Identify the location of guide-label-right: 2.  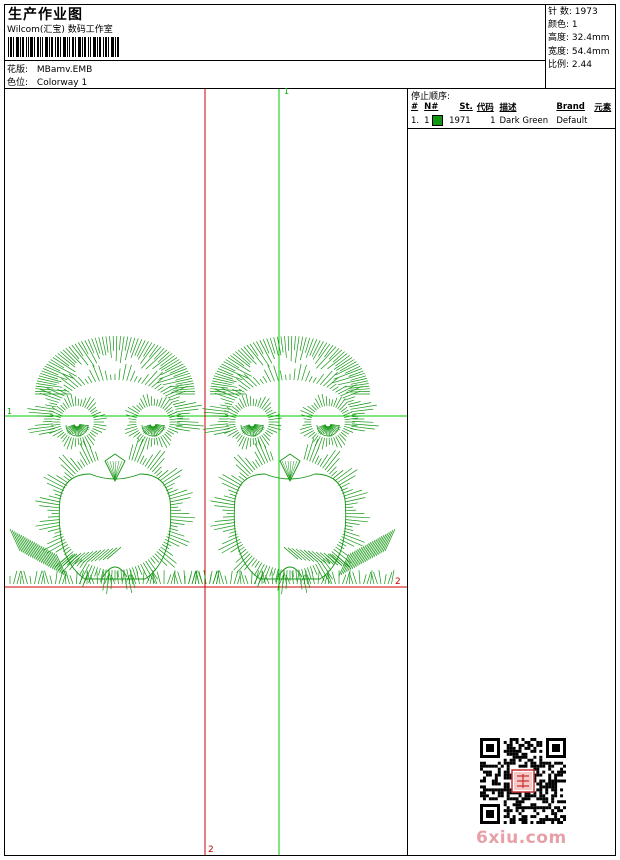
(398, 582).